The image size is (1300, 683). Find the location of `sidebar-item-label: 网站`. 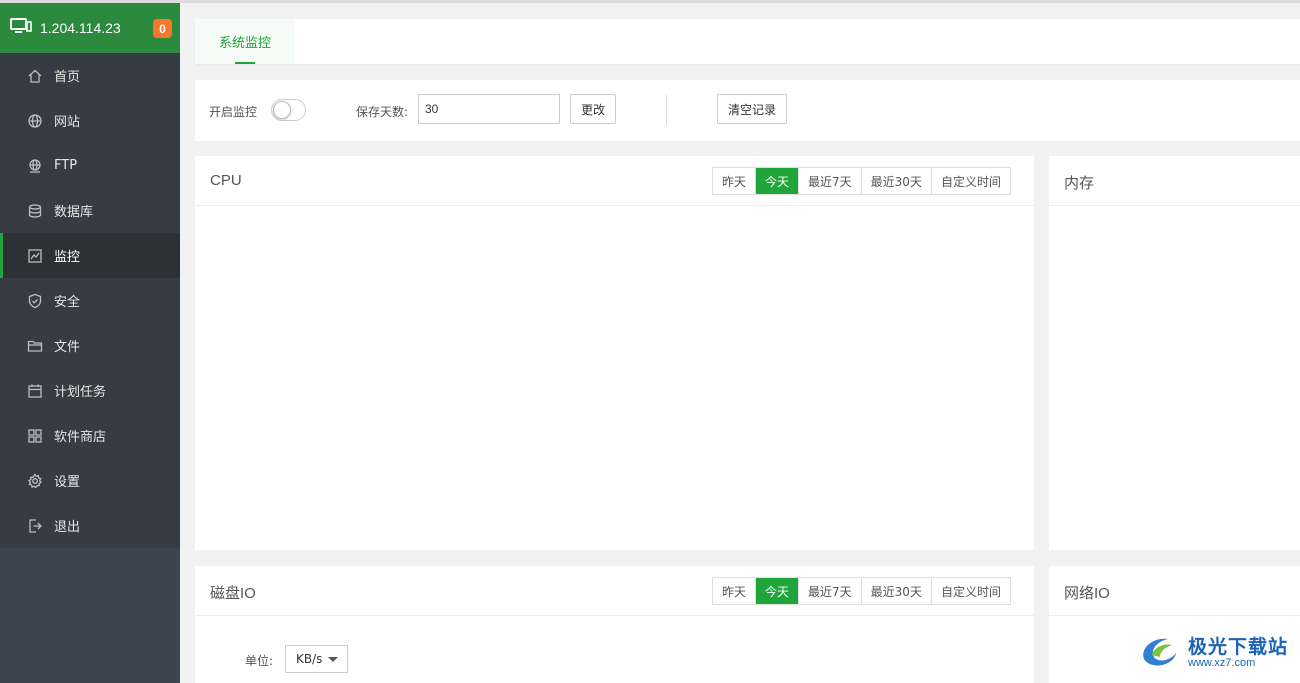

sidebar-item-label: 网站 is located at coordinates (67, 122).